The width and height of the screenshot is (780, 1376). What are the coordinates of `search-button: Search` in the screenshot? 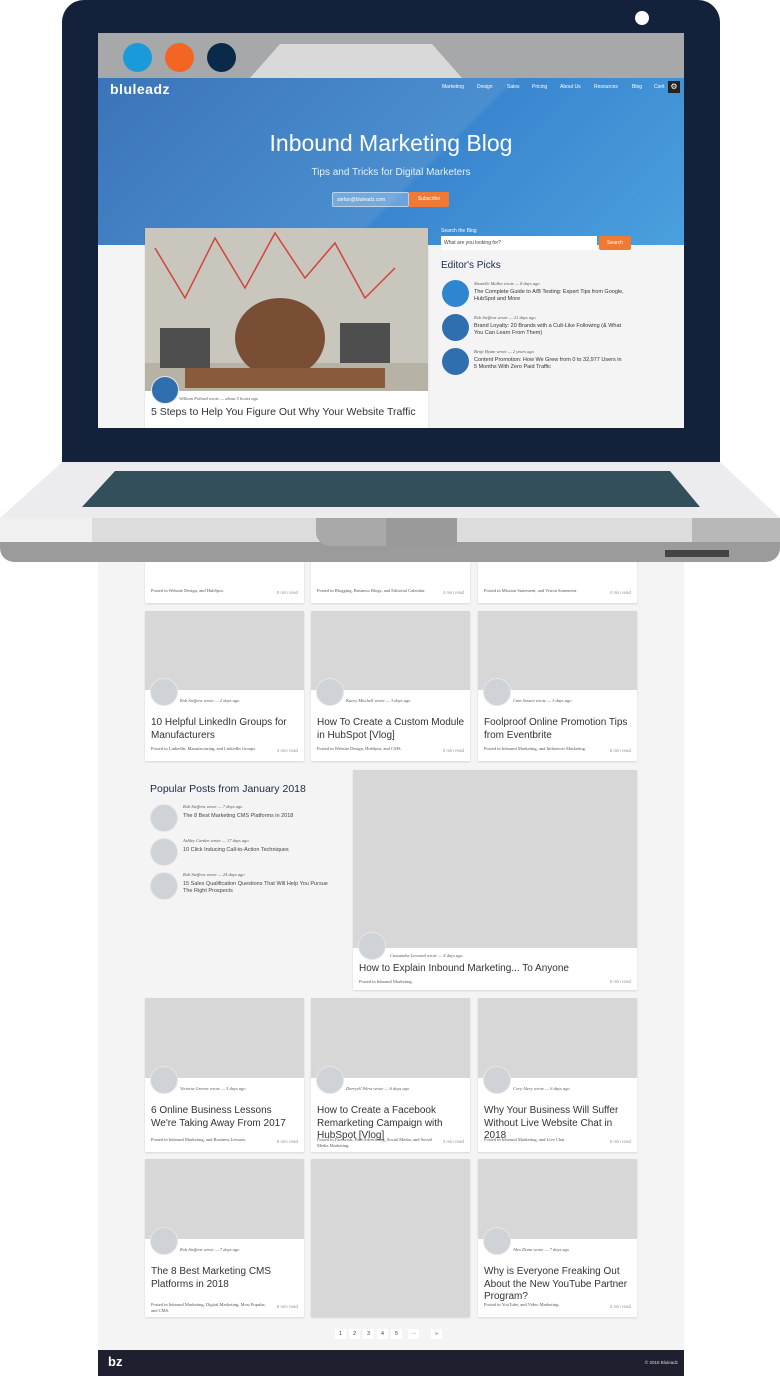 It's located at (615, 243).